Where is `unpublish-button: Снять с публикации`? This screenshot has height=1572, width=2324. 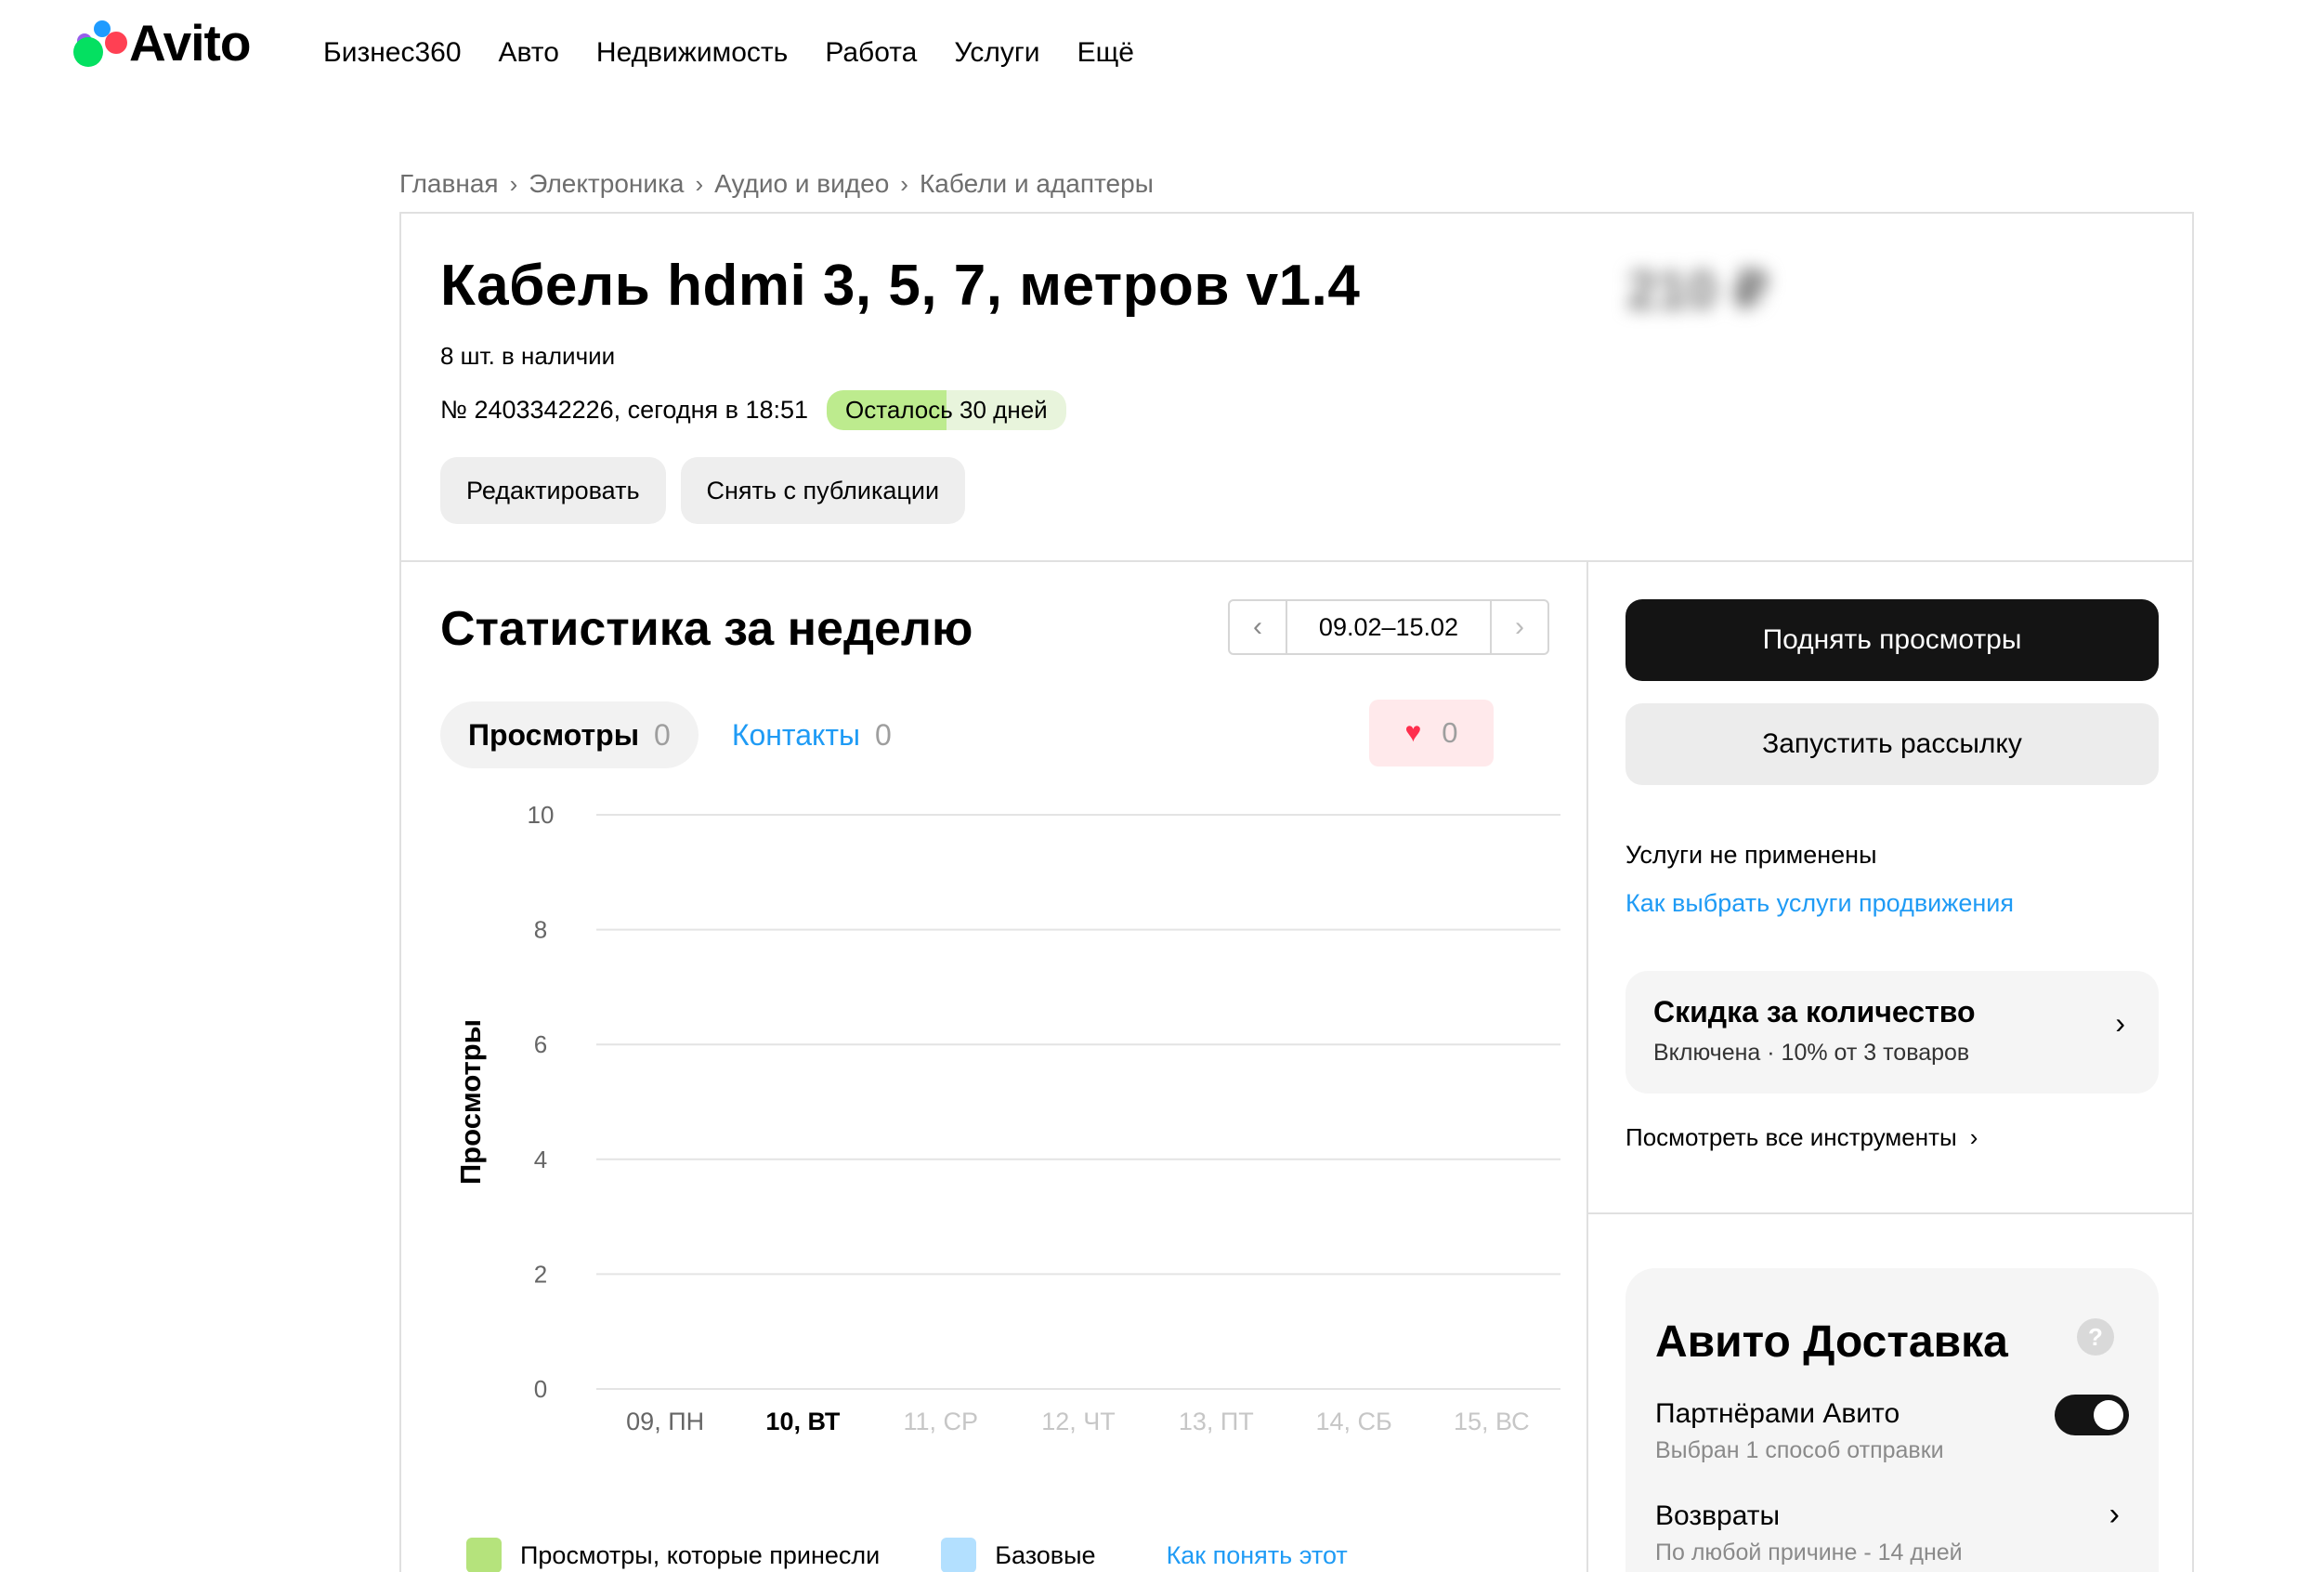
unpublish-button: Снять с публикации is located at coordinates (823, 490).